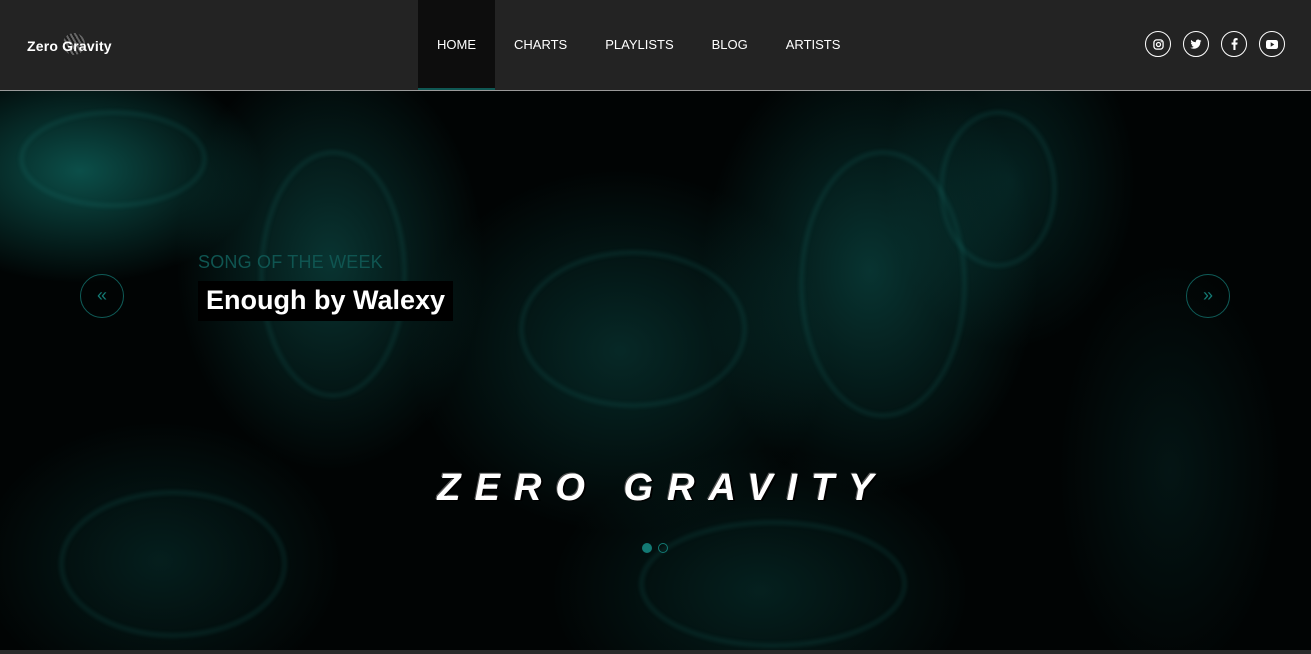 This screenshot has width=1311, height=654. Describe the element at coordinates (540, 45) in the screenshot. I see `nav-item-charts: CHARTS` at that location.